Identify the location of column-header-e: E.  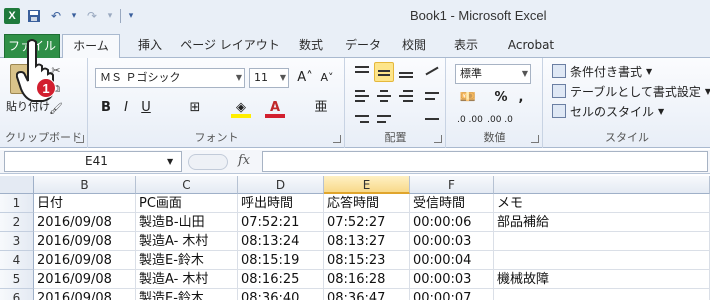
(367, 185).